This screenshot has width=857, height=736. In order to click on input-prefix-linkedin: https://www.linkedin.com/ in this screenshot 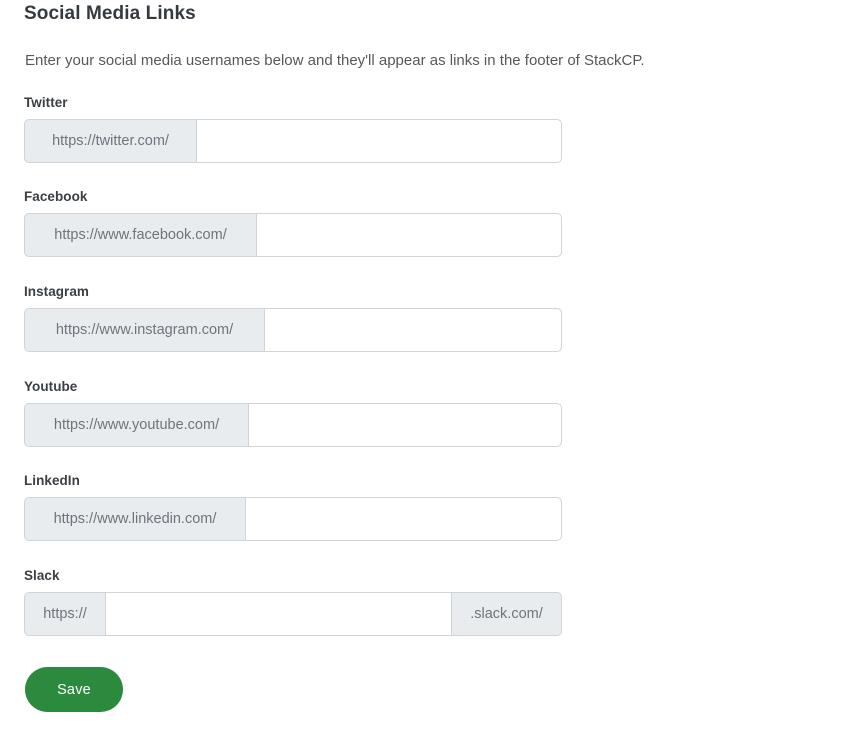, I will do `click(134, 519)`.